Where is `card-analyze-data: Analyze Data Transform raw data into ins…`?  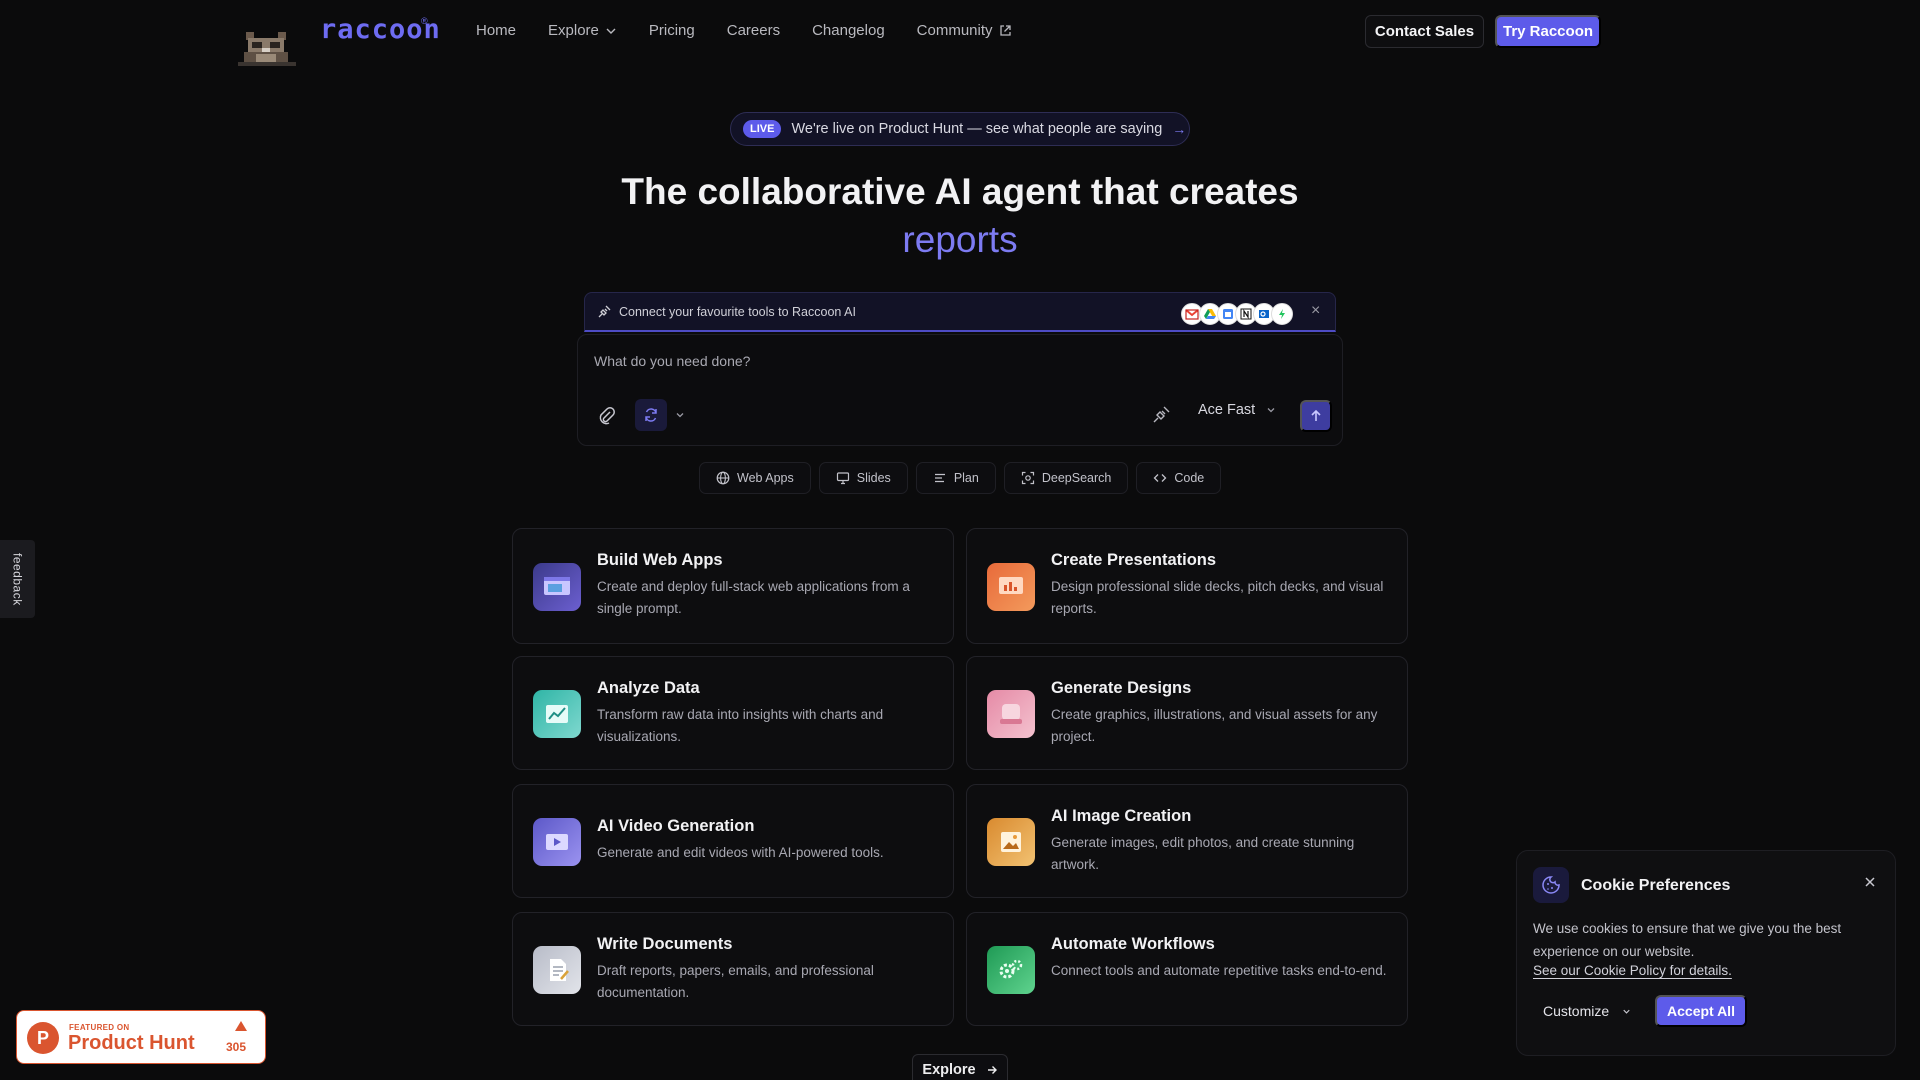
card-analyze-data: Analyze Data Transform raw data into ins… is located at coordinates (733, 713).